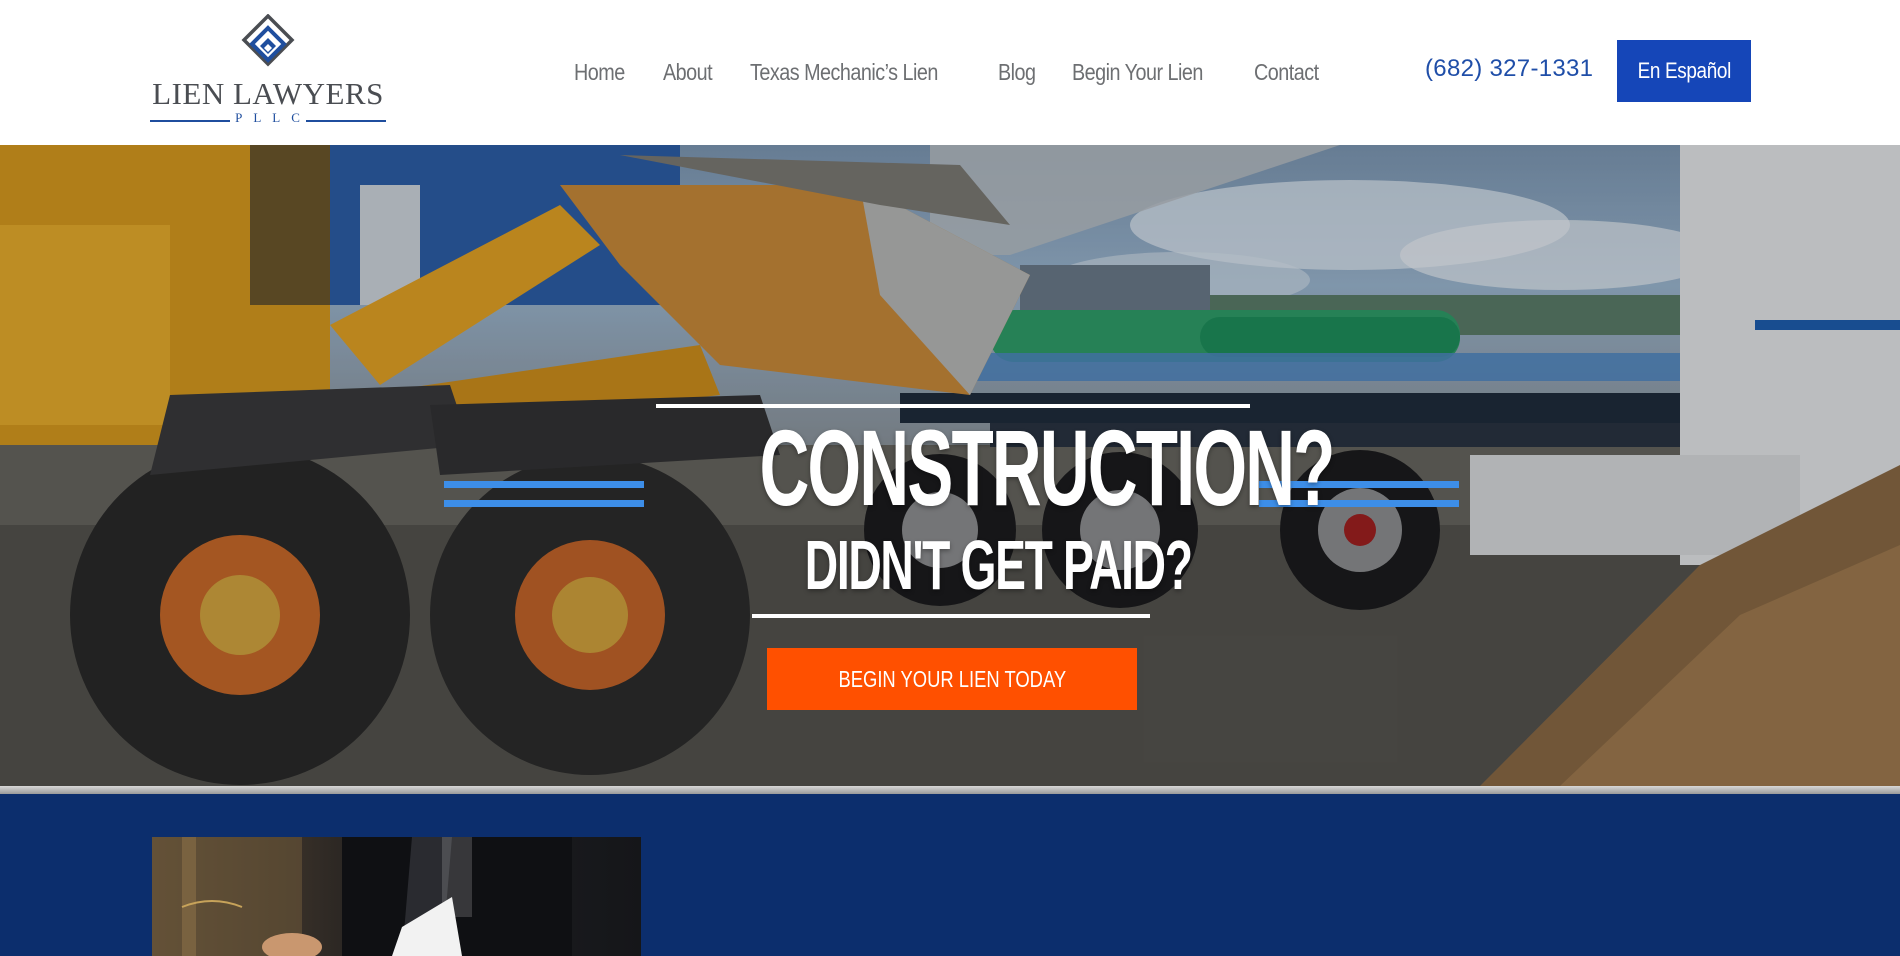 The height and width of the screenshot is (956, 1900). What do you see at coordinates (268, 71) in the screenshot?
I see `site-logo: LIEN LAWYERS PLLC` at bounding box center [268, 71].